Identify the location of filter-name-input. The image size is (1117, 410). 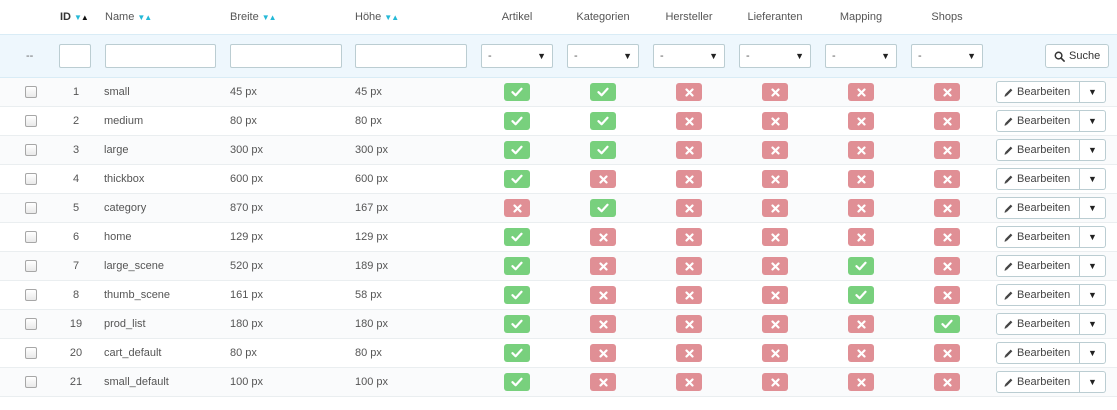
(160, 56).